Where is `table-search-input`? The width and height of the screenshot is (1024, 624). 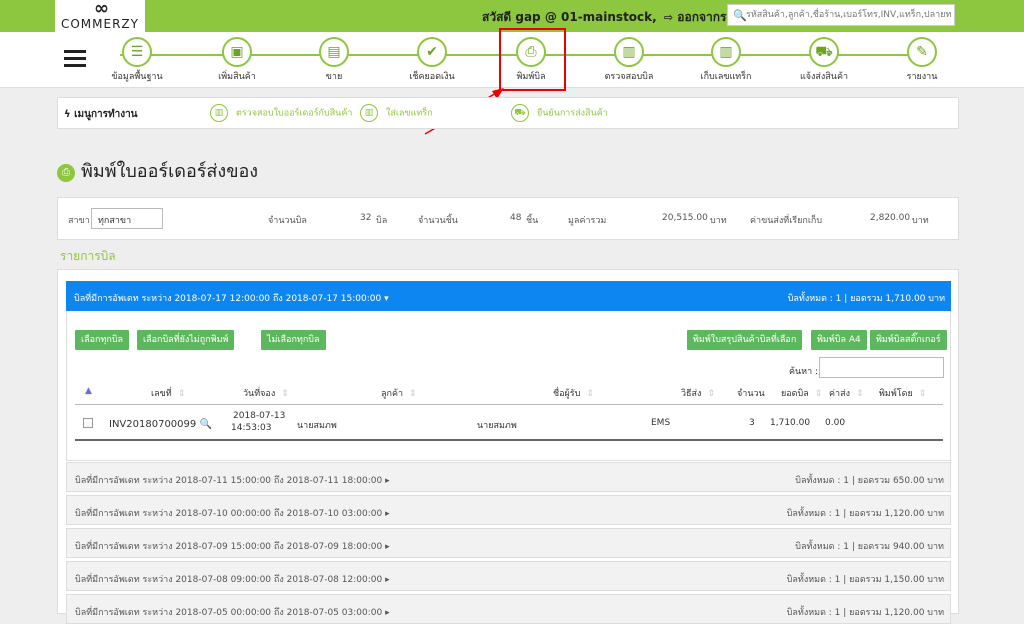 table-search-input is located at coordinates (881, 367).